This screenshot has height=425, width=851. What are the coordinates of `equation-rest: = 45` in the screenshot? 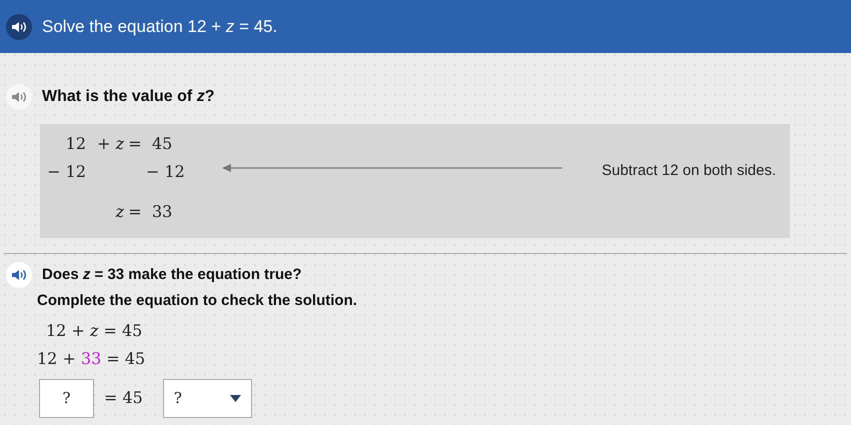 It's located at (123, 398).